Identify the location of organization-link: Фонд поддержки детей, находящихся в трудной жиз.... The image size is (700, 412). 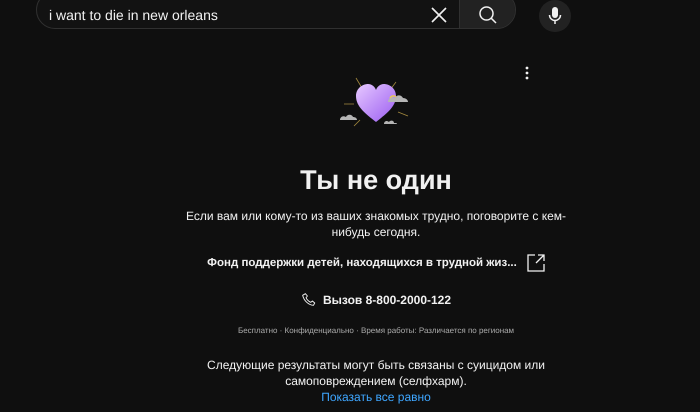
(362, 263).